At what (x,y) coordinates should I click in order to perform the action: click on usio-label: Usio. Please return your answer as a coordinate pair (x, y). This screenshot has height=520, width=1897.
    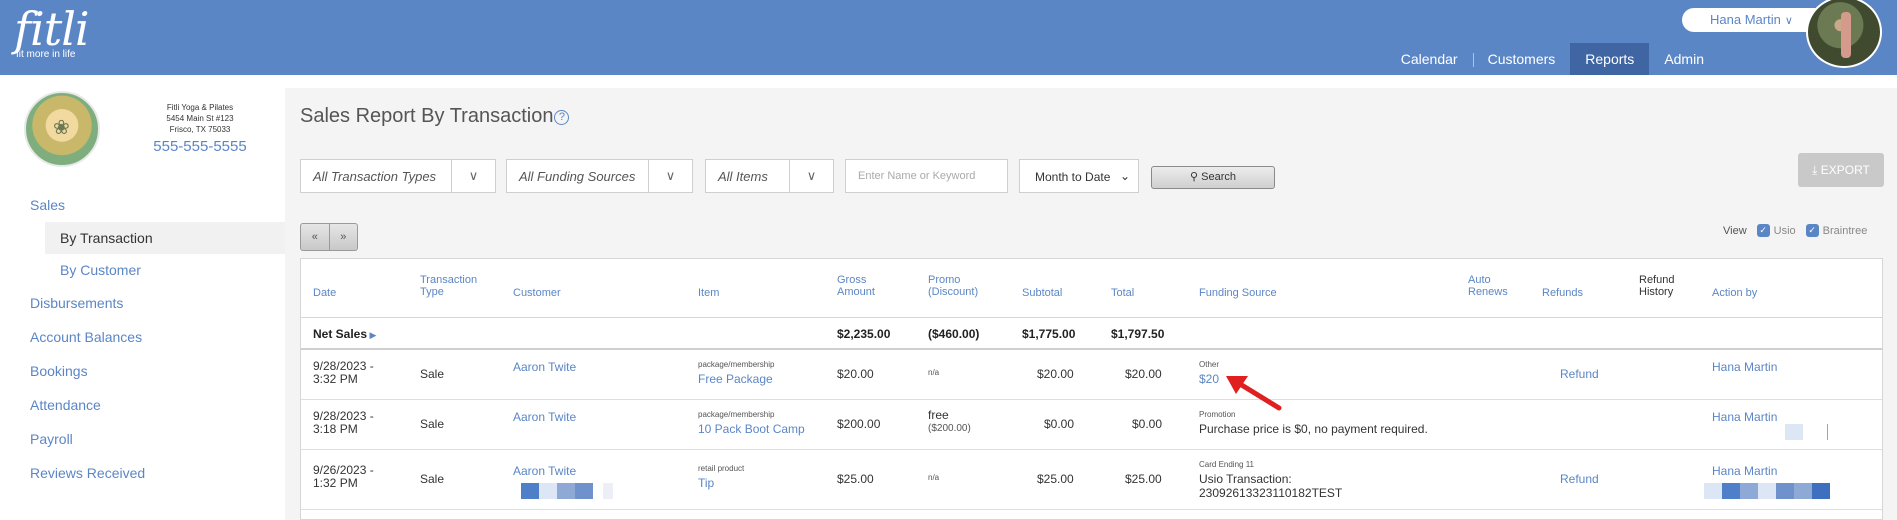
    Looking at the image, I should click on (1784, 230).